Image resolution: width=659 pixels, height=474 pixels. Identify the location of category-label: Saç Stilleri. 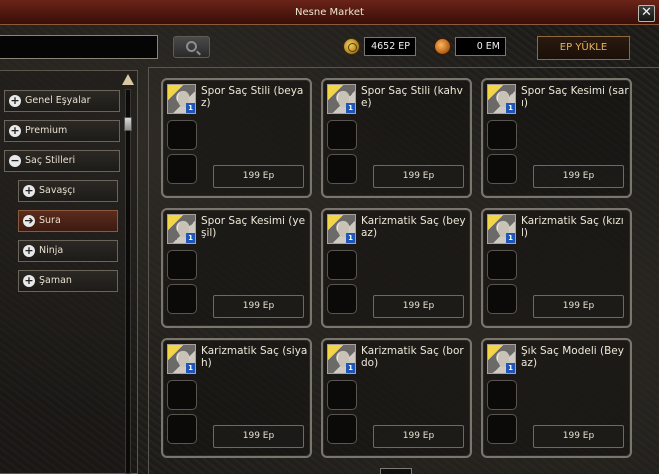
(50, 160).